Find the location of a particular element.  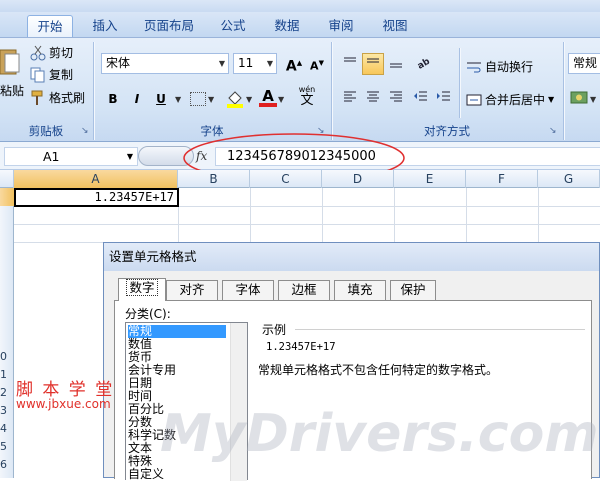

paste-button is located at coordinates (12, 63).